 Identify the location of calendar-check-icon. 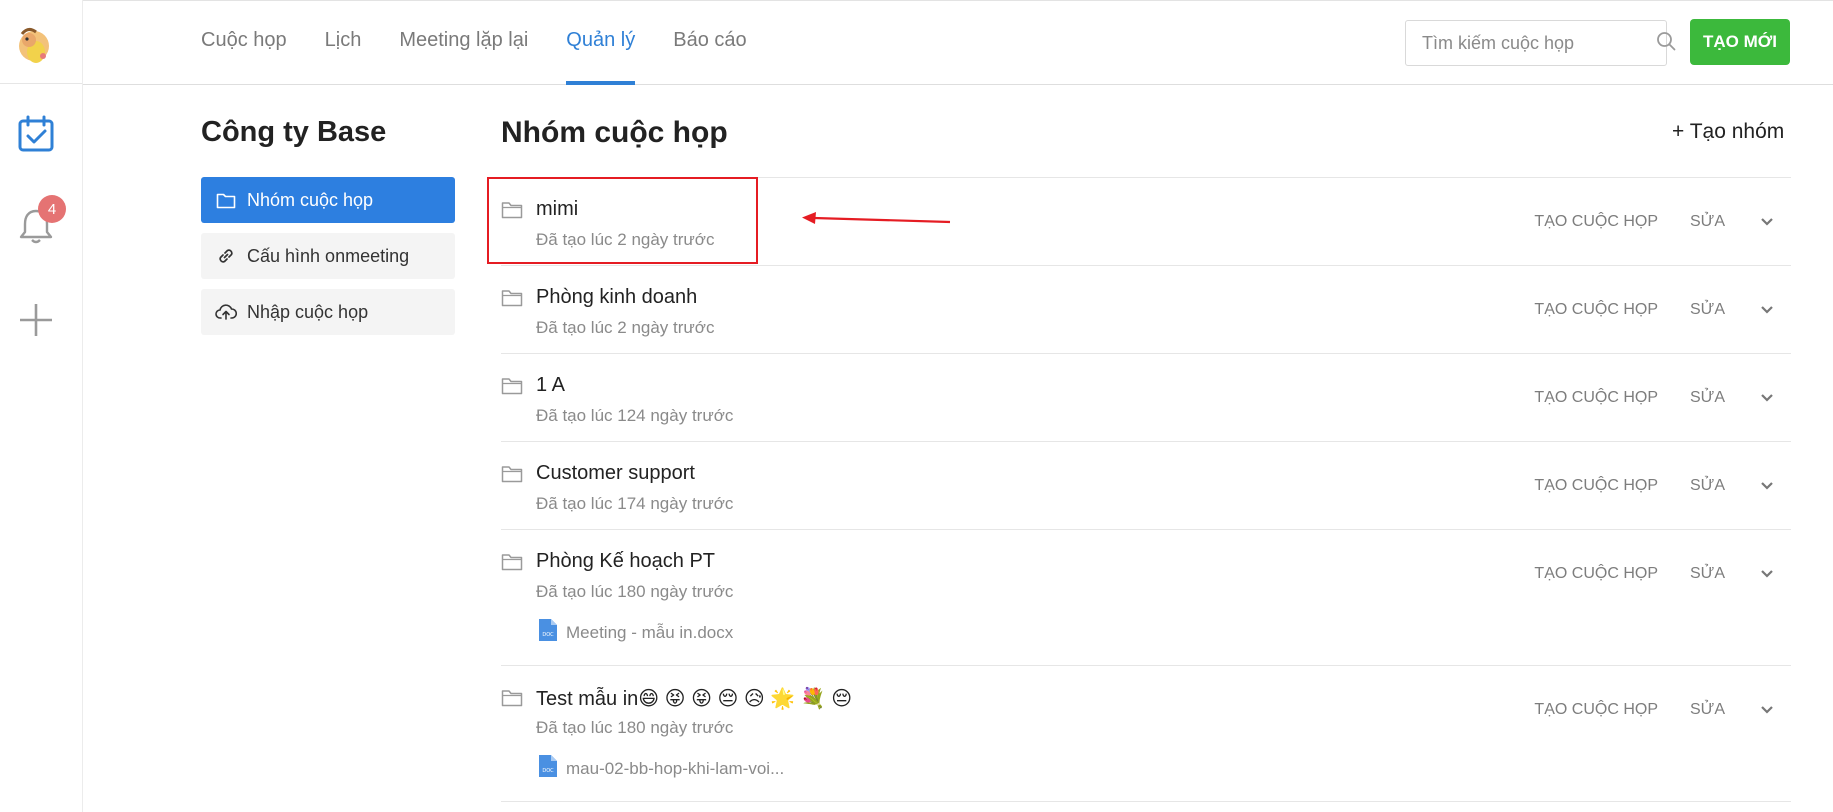
(36, 134).